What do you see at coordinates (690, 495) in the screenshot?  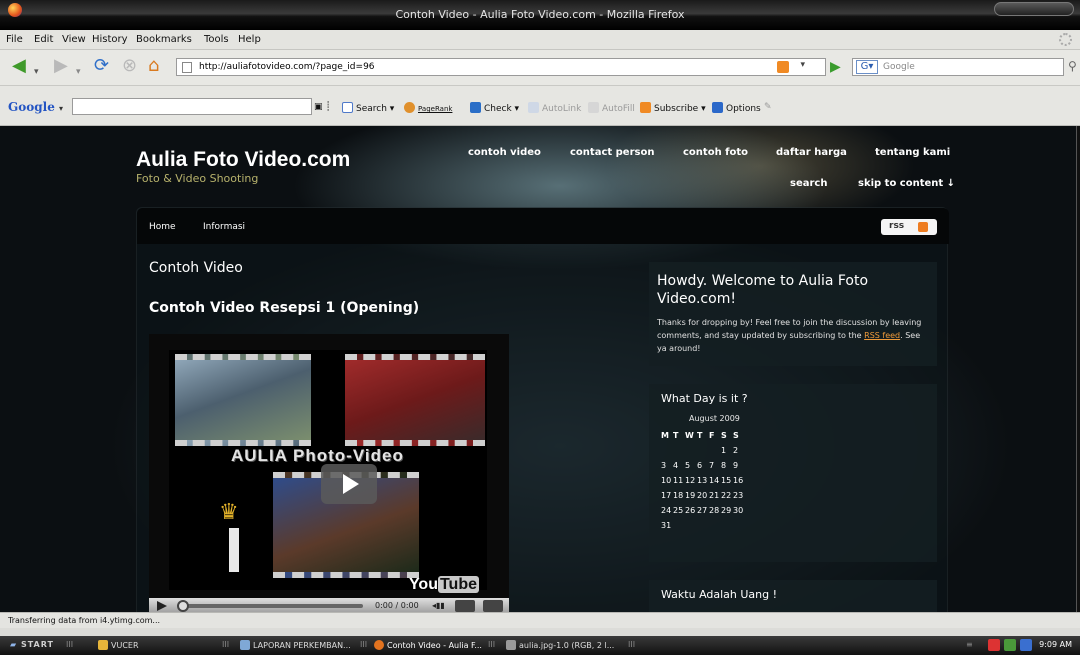 I see `calendar-date: 19` at bounding box center [690, 495].